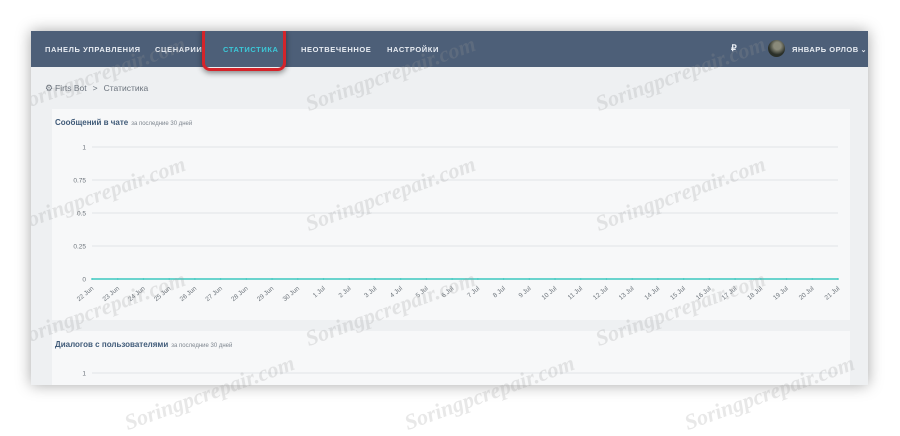  I want to click on avatar, so click(776, 48).